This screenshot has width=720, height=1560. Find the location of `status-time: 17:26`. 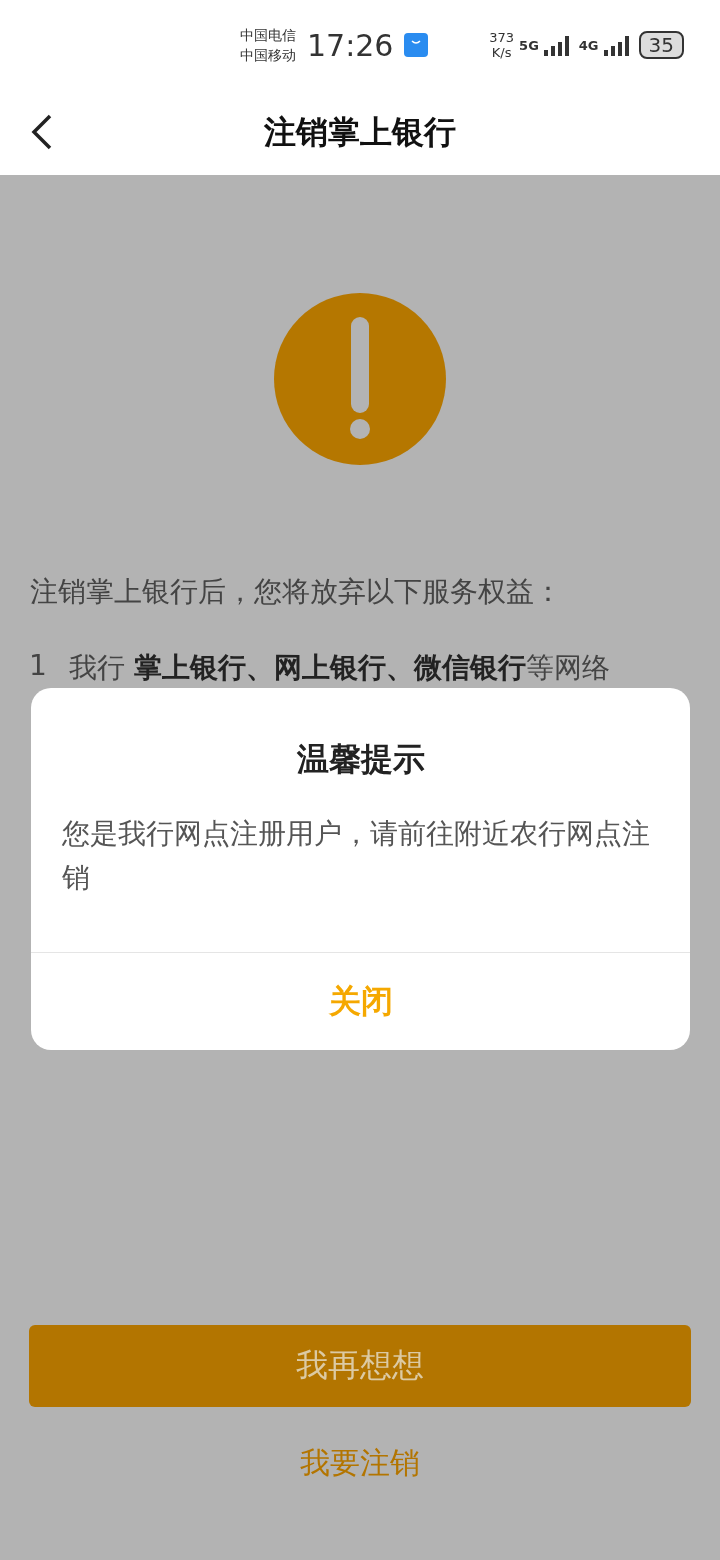

status-time: 17:26 is located at coordinates (350, 45).